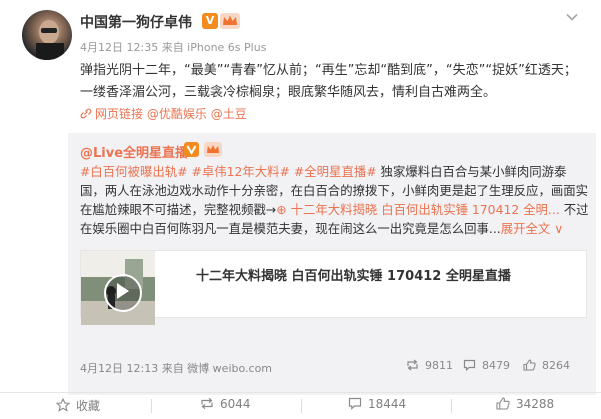 The image size is (601, 419). I want to click on repost-button: 6044, so click(225, 404).